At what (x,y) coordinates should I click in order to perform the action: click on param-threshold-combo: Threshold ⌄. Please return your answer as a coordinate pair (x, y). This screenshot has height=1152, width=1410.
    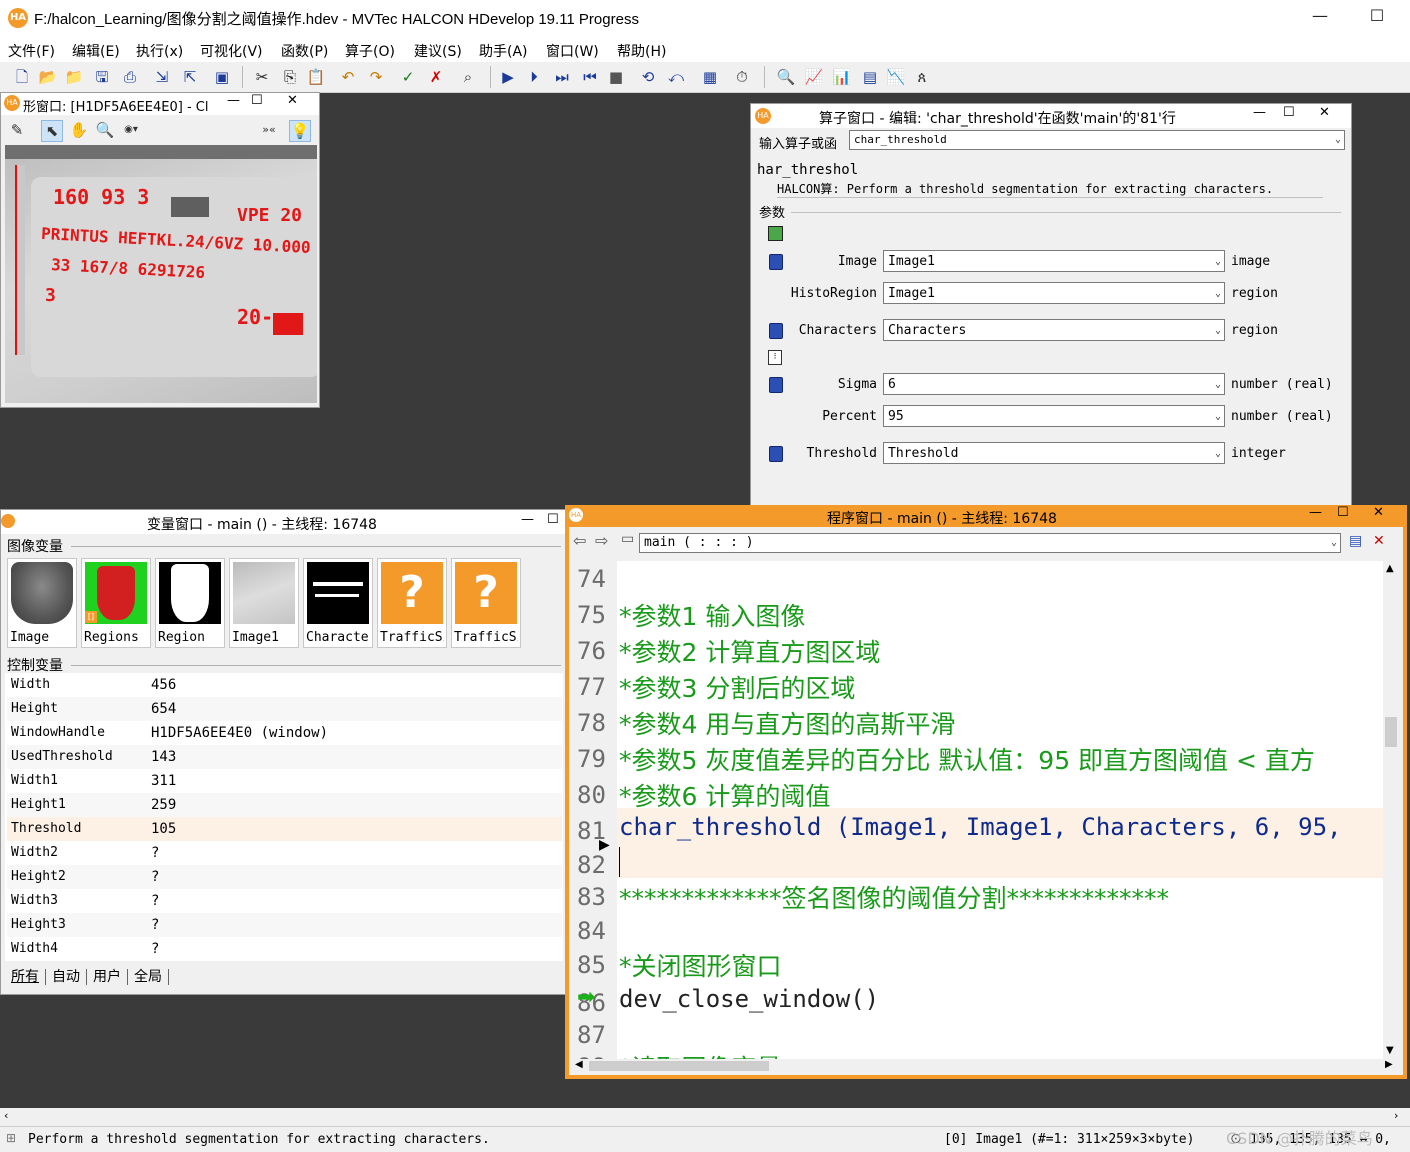
    Looking at the image, I should click on (1054, 453).